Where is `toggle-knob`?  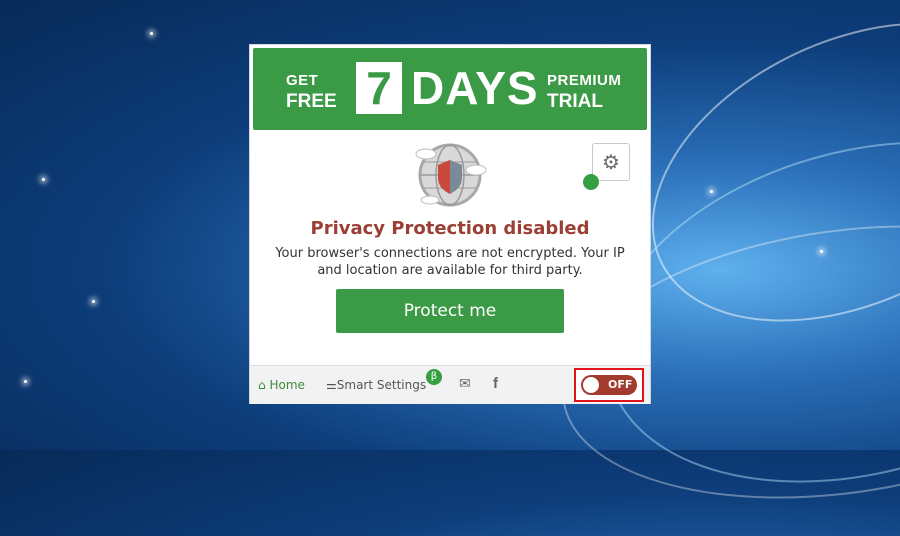
toggle-knob is located at coordinates (591, 385).